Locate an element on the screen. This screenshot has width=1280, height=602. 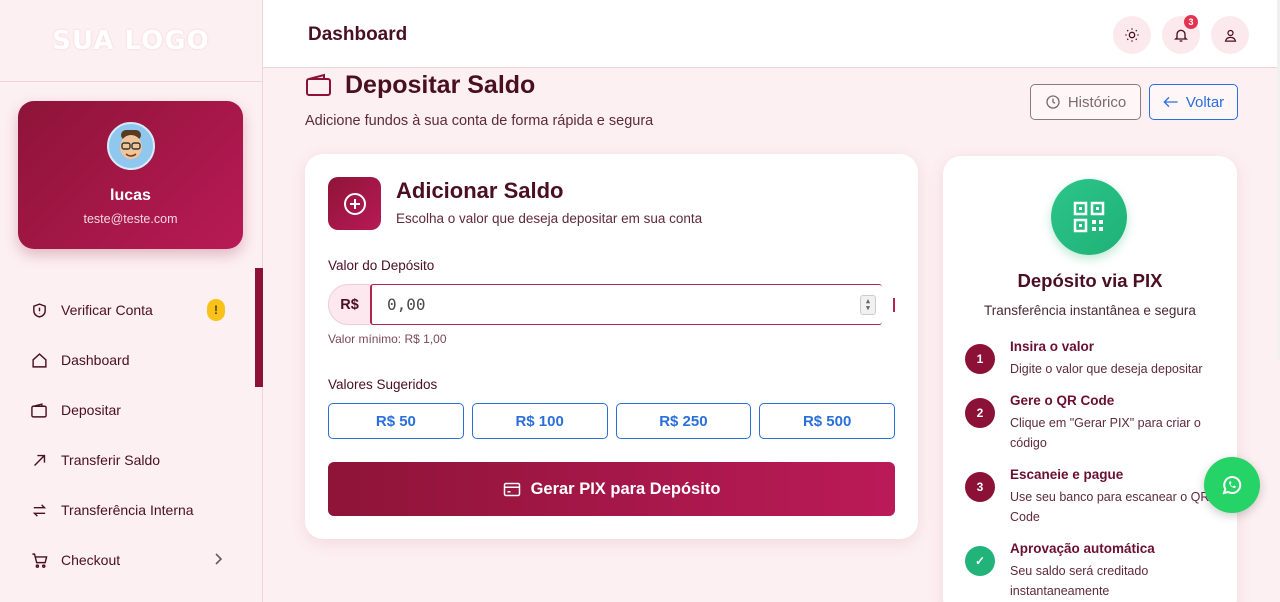
suggested-values: R$ 50 R$ 100 R$ 250 R$ 500 is located at coordinates (611, 421).